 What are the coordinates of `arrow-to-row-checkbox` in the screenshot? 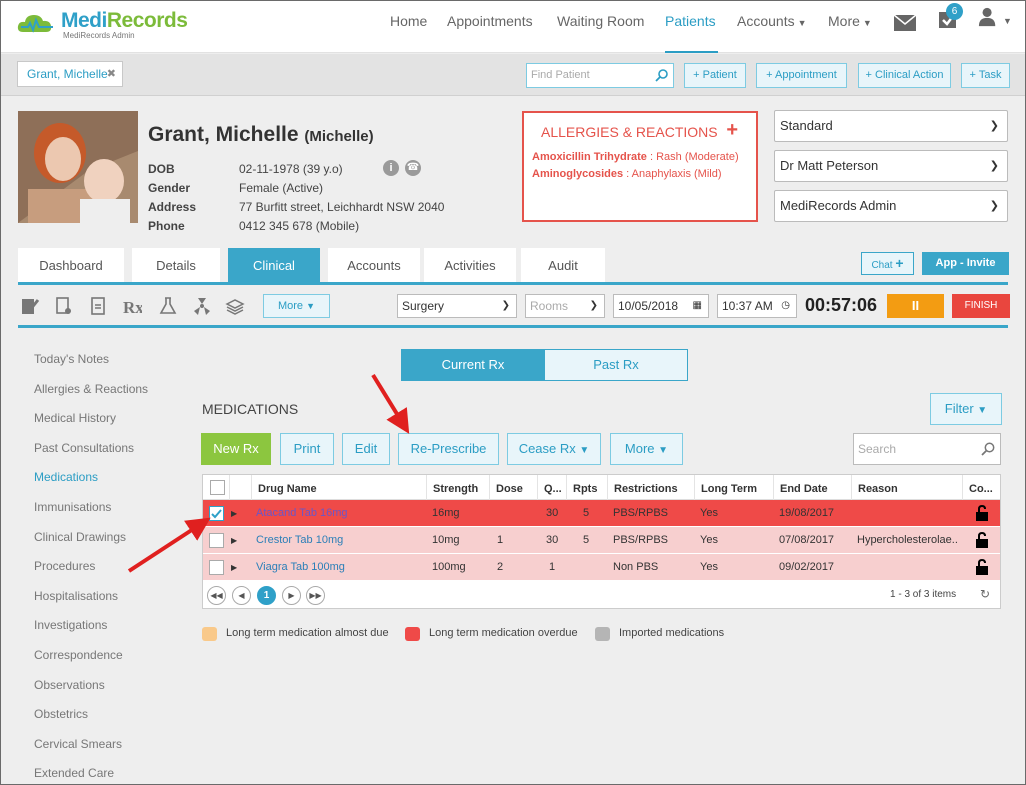 It's located at (169, 545).